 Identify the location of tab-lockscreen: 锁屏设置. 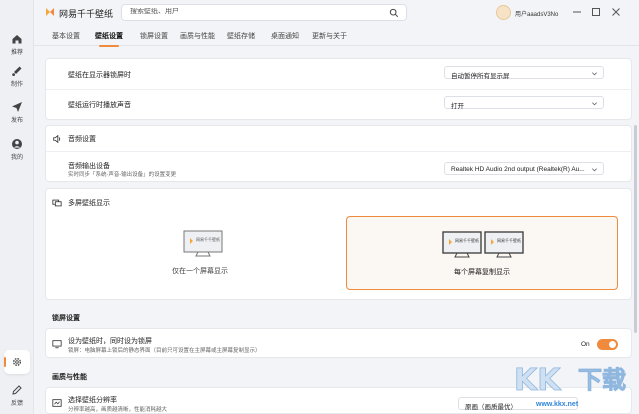
(154, 36).